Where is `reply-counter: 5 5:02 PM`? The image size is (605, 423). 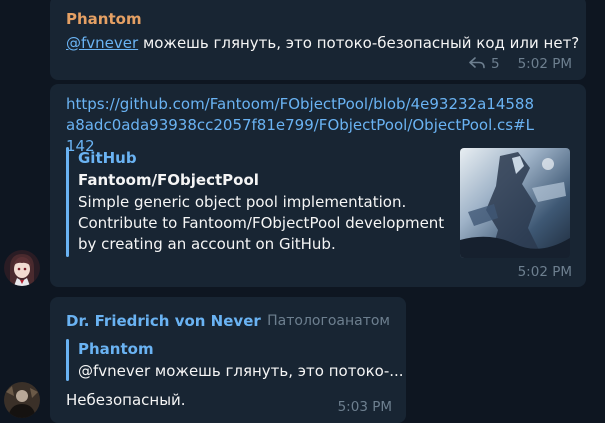 reply-counter: 5 5:02 PM is located at coordinates (520, 64).